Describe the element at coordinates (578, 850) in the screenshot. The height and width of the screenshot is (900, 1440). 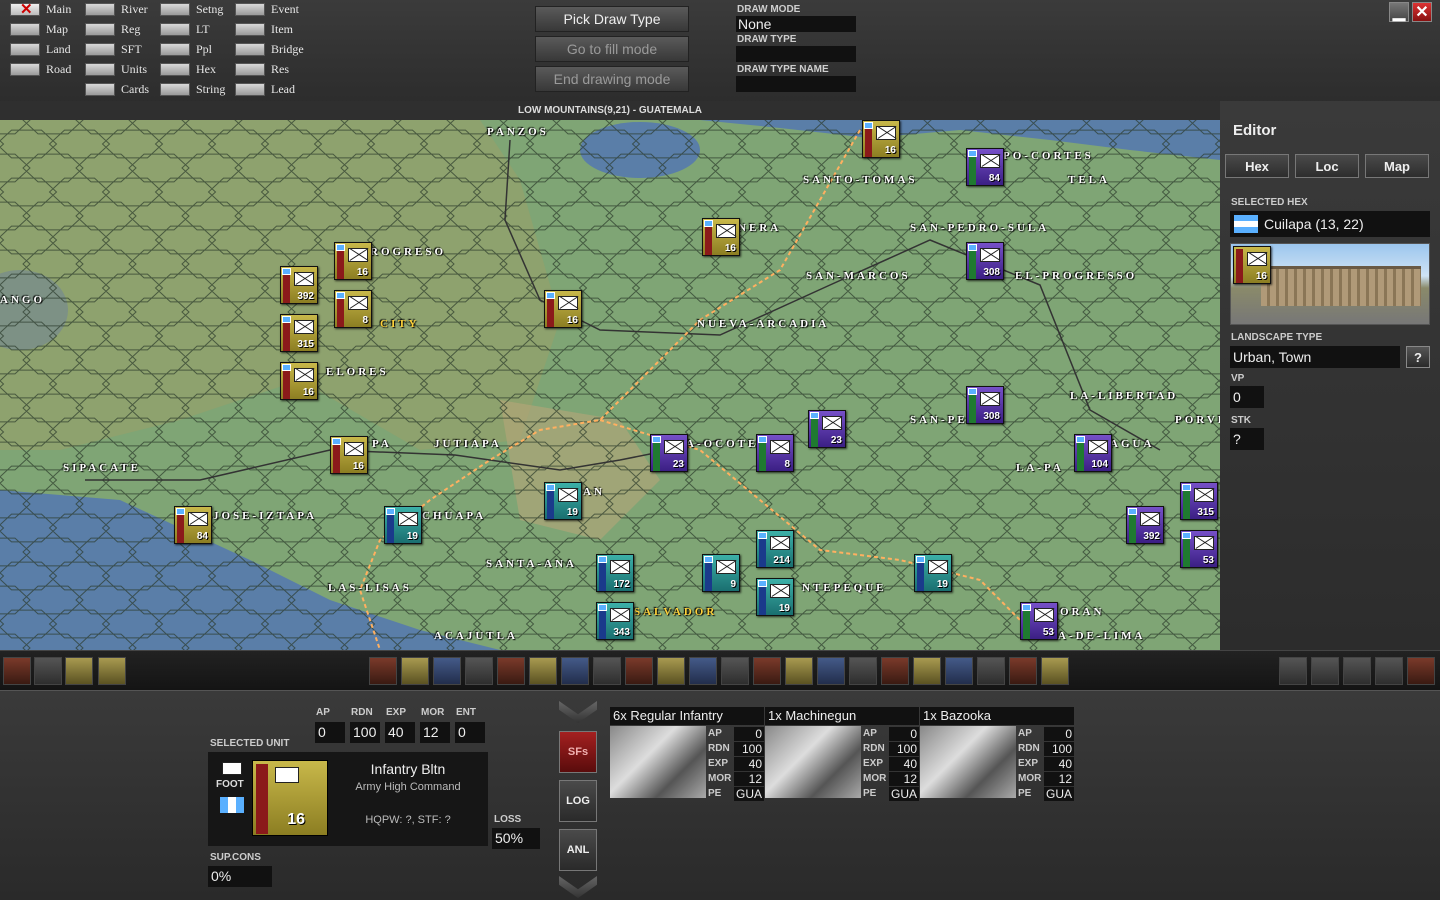
I see `anl-button: ANL` at that location.